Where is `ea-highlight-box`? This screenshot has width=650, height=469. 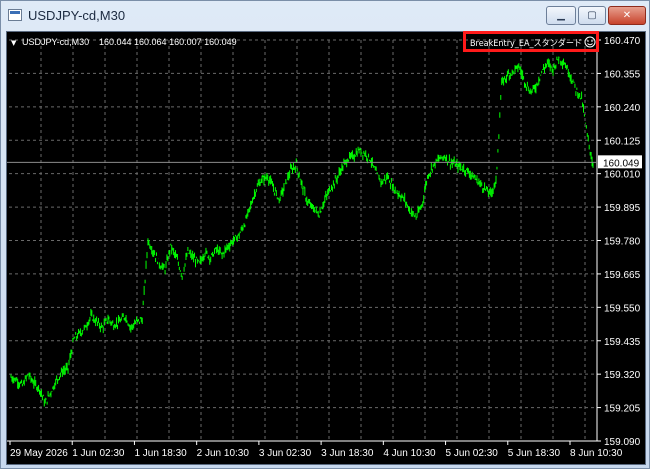 ea-highlight-box is located at coordinates (531, 41).